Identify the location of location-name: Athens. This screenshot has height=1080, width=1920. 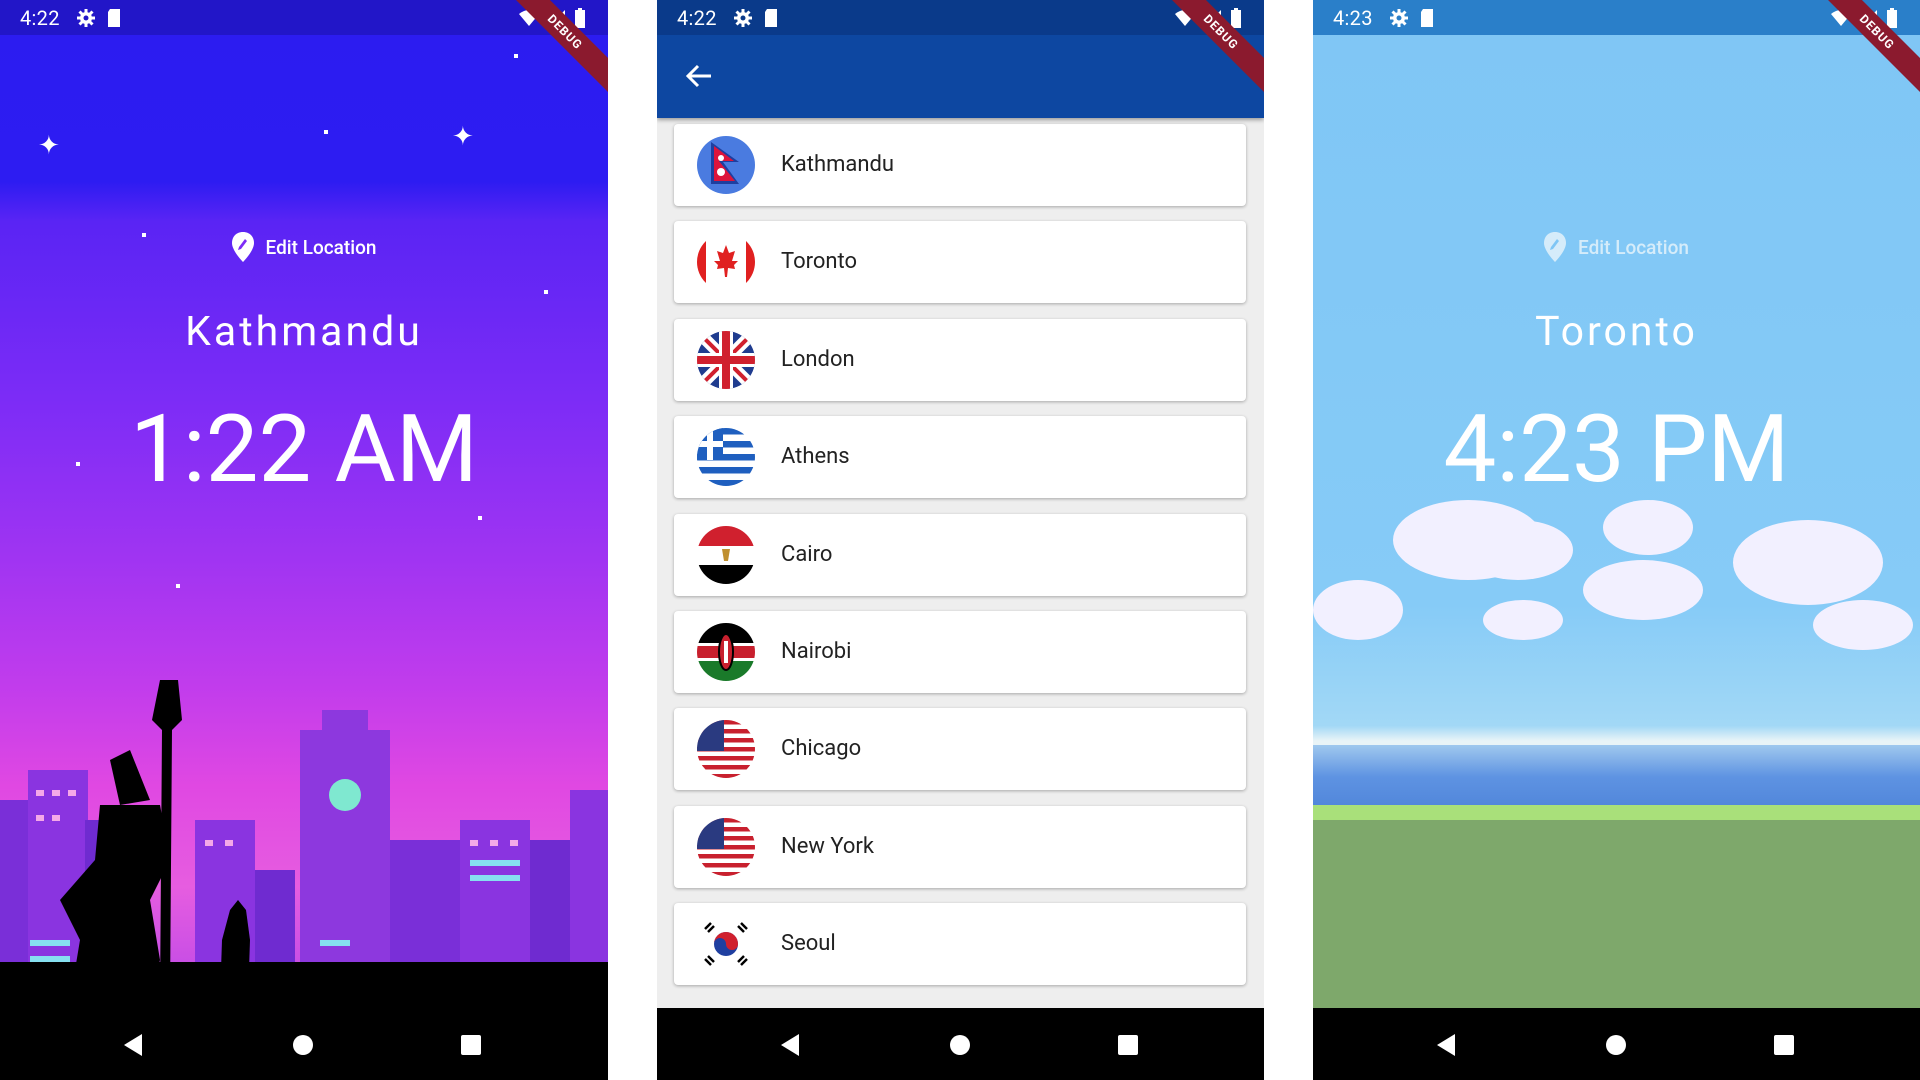
(815, 457).